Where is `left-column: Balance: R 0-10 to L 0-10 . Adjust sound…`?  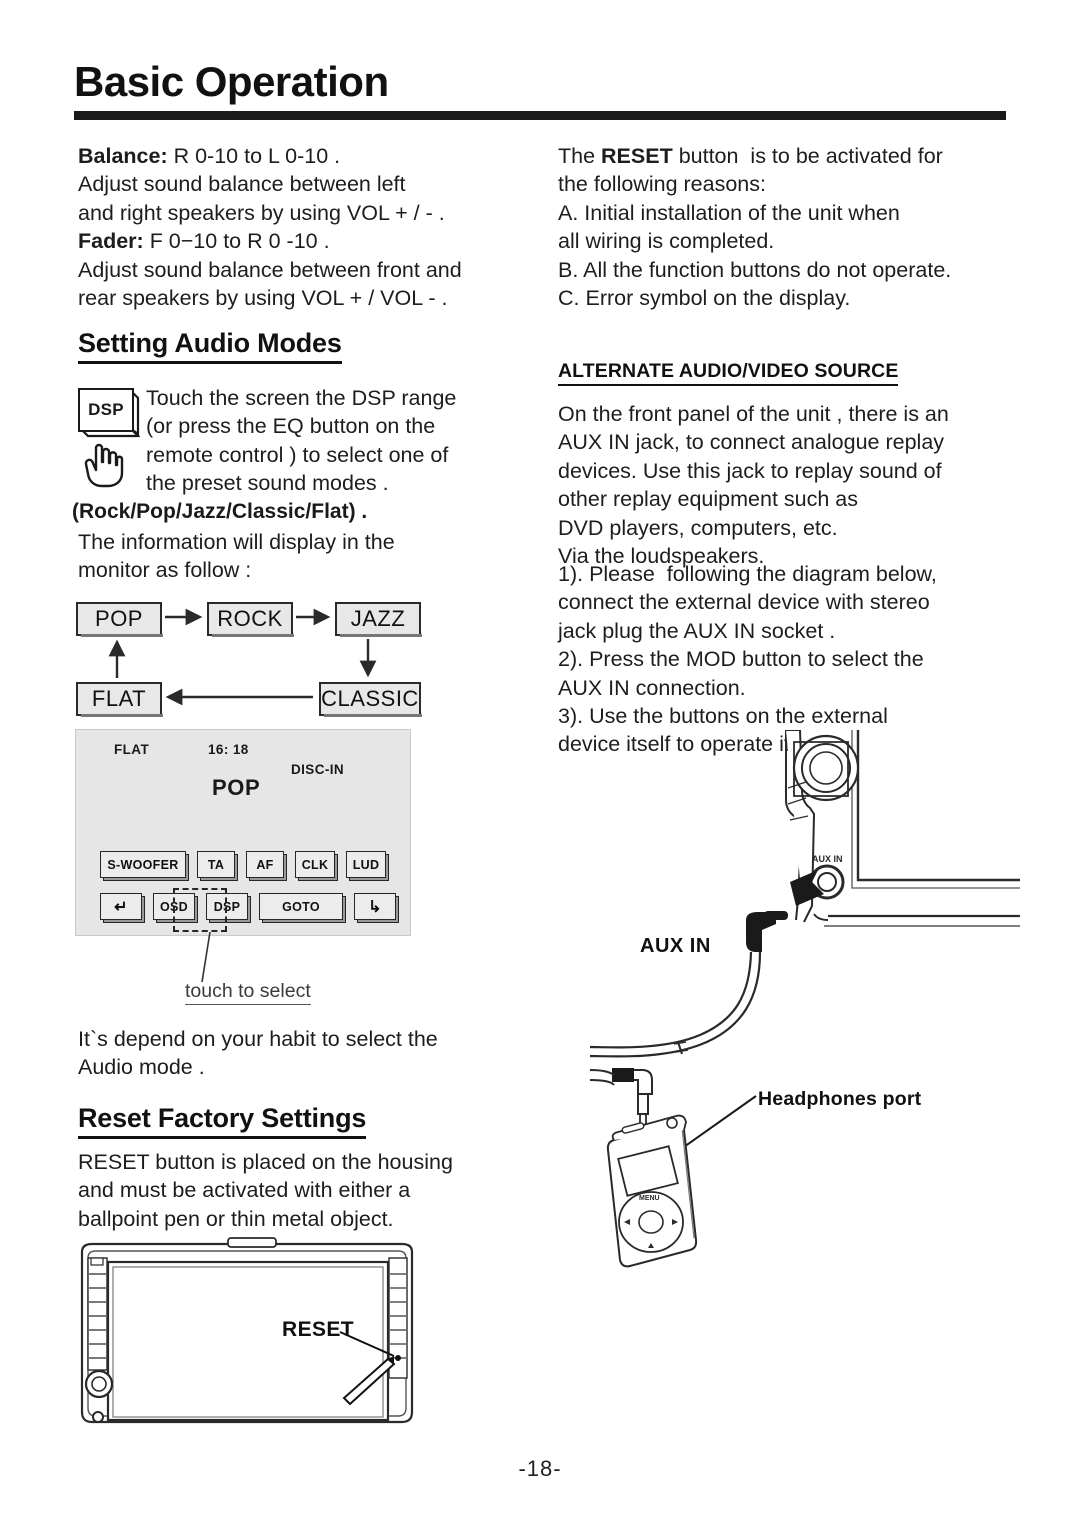 left-column: Balance: R 0-10 to L 0-10 . Adjust sound… is located at coordinates (312, 227).